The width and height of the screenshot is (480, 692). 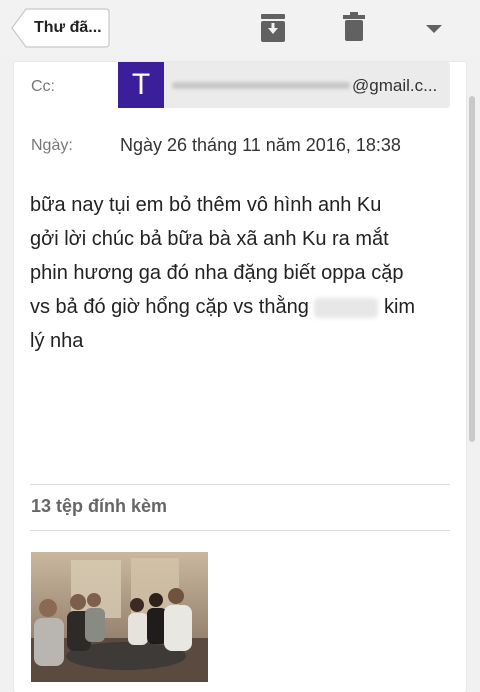 I want to click on body-line-part: kim, so click(x=399, y=307).